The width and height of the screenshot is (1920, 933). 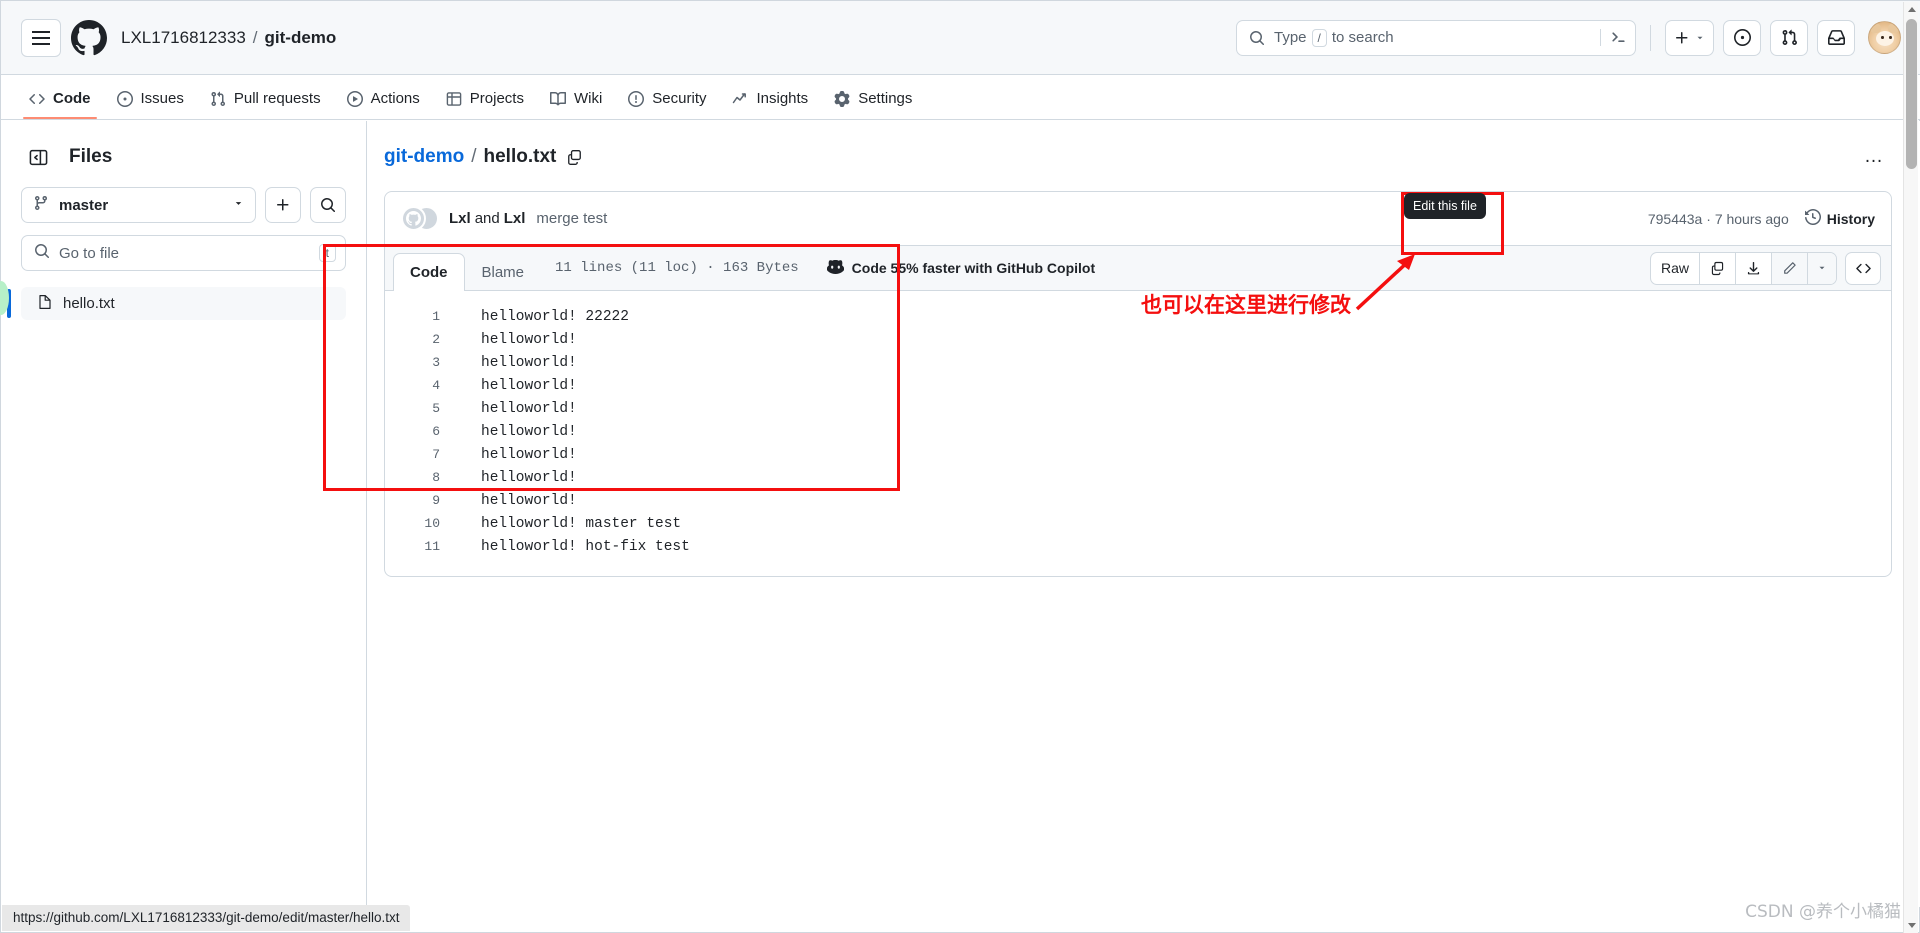 What do you see at coordinates (1823, 912) in the screenshot?
I see `csdn-watermark: CSDN @养个小橘猫` at bounding box center [1823, 912].